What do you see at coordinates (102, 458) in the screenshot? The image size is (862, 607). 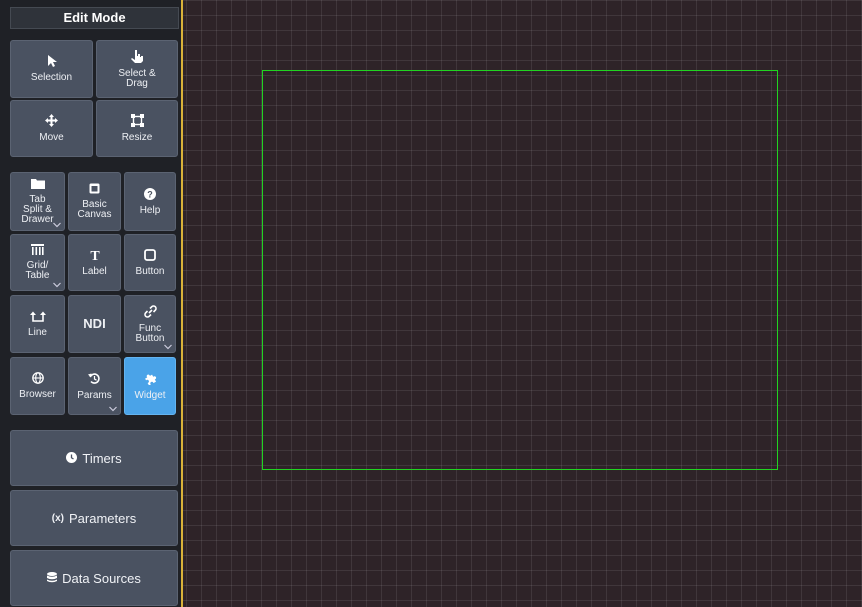 I see `timers-label: Timers` at bounding box center [102, 458].